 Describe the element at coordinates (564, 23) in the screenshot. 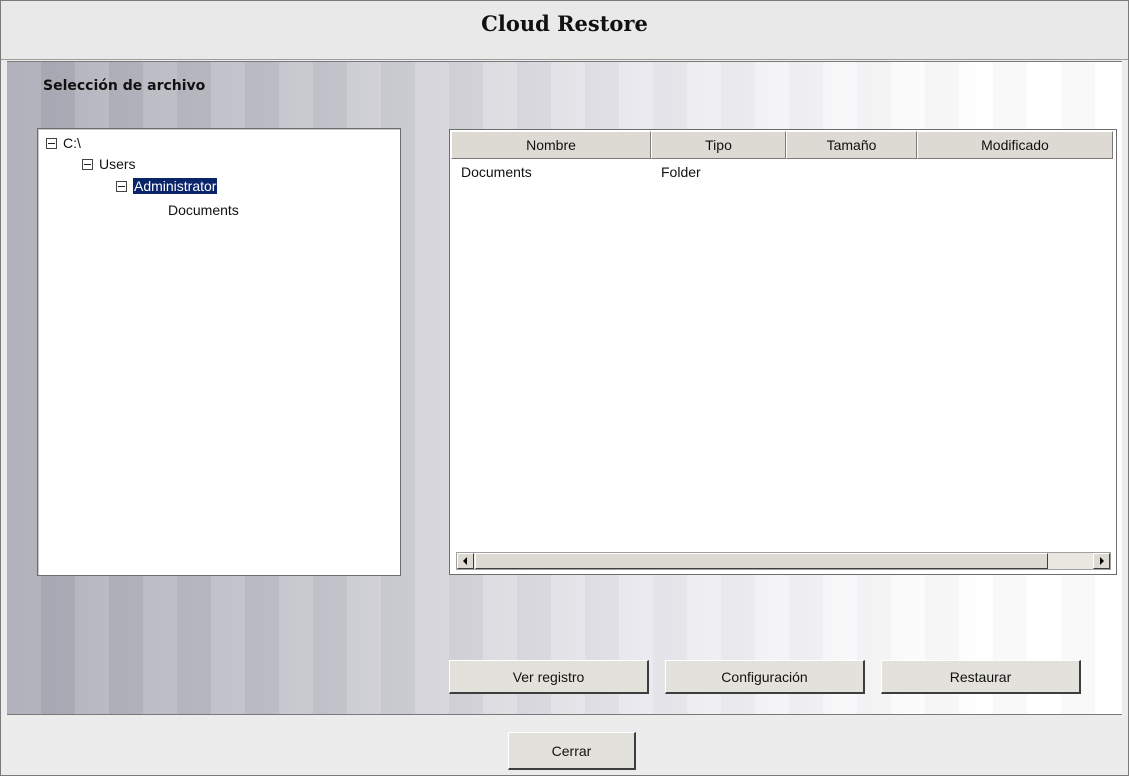

I see `window-title: Cloud Restore` at that location.